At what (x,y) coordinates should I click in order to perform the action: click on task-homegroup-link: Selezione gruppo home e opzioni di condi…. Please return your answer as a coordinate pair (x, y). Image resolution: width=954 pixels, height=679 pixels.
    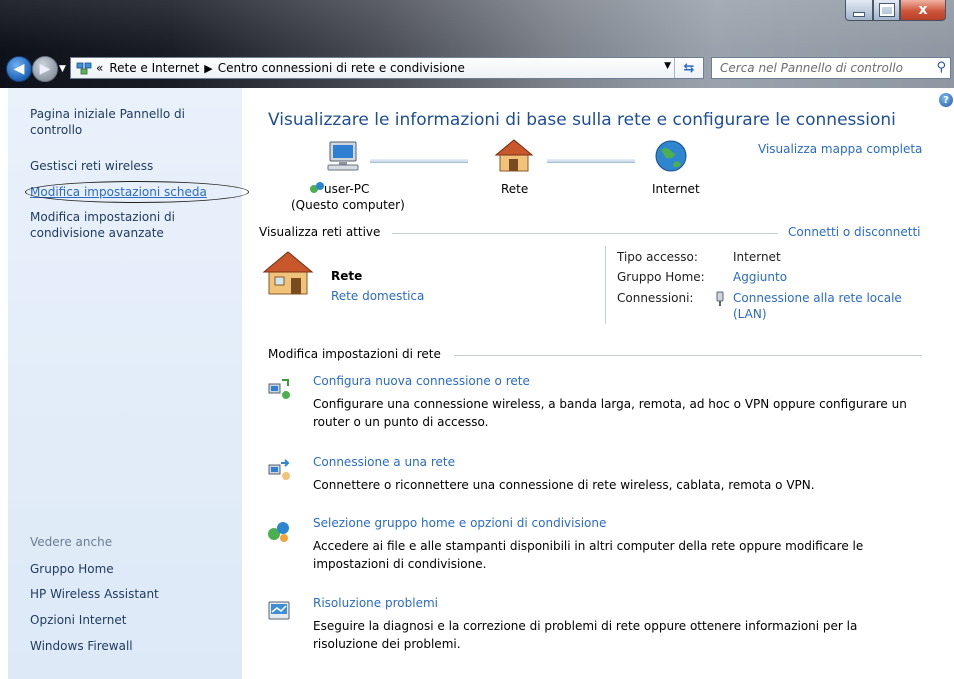
    Looking at the image, I should click on (459, 523).